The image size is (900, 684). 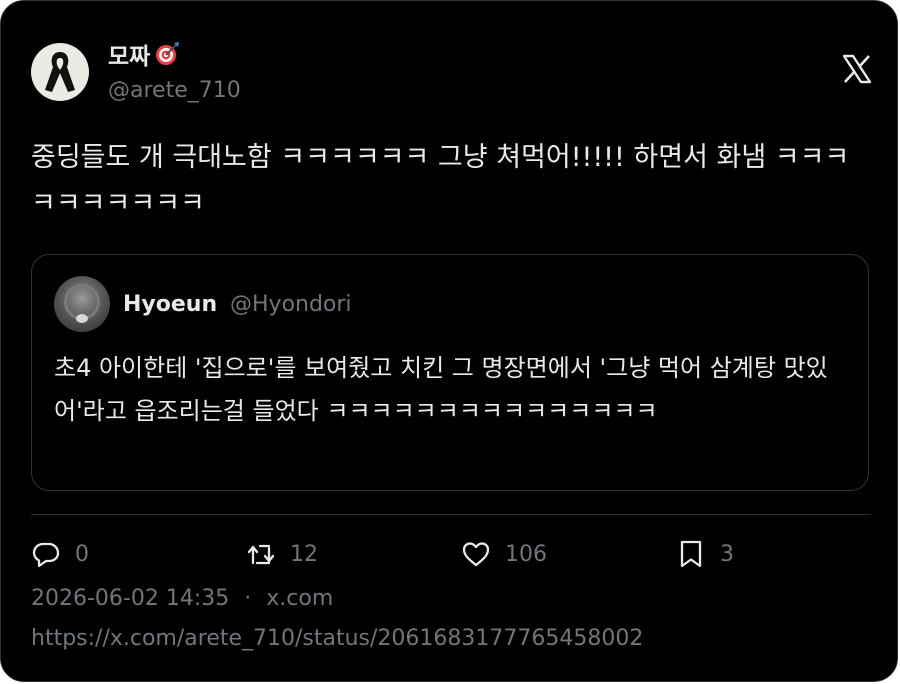 What do you see at coordinates (504, 554) in the screenshot?
I see `like-button: 106` at bounding box center [504, 554].